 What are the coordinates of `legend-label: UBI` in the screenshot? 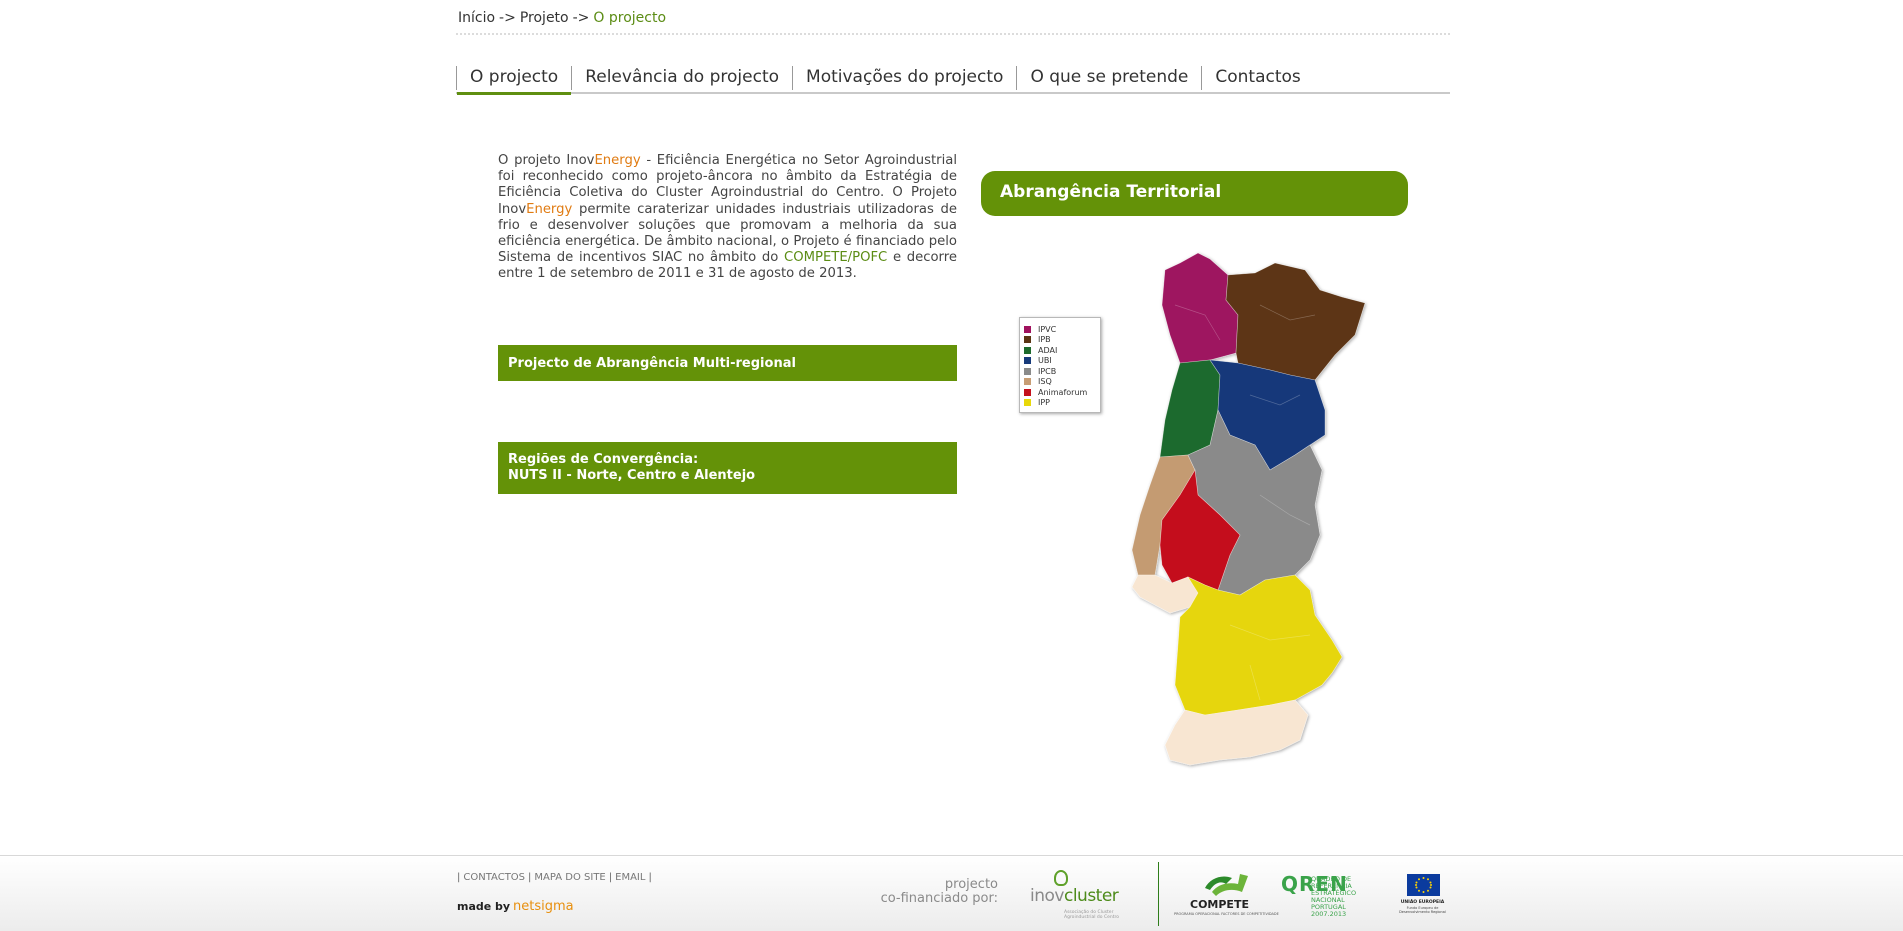 It's located at (1045, 361).